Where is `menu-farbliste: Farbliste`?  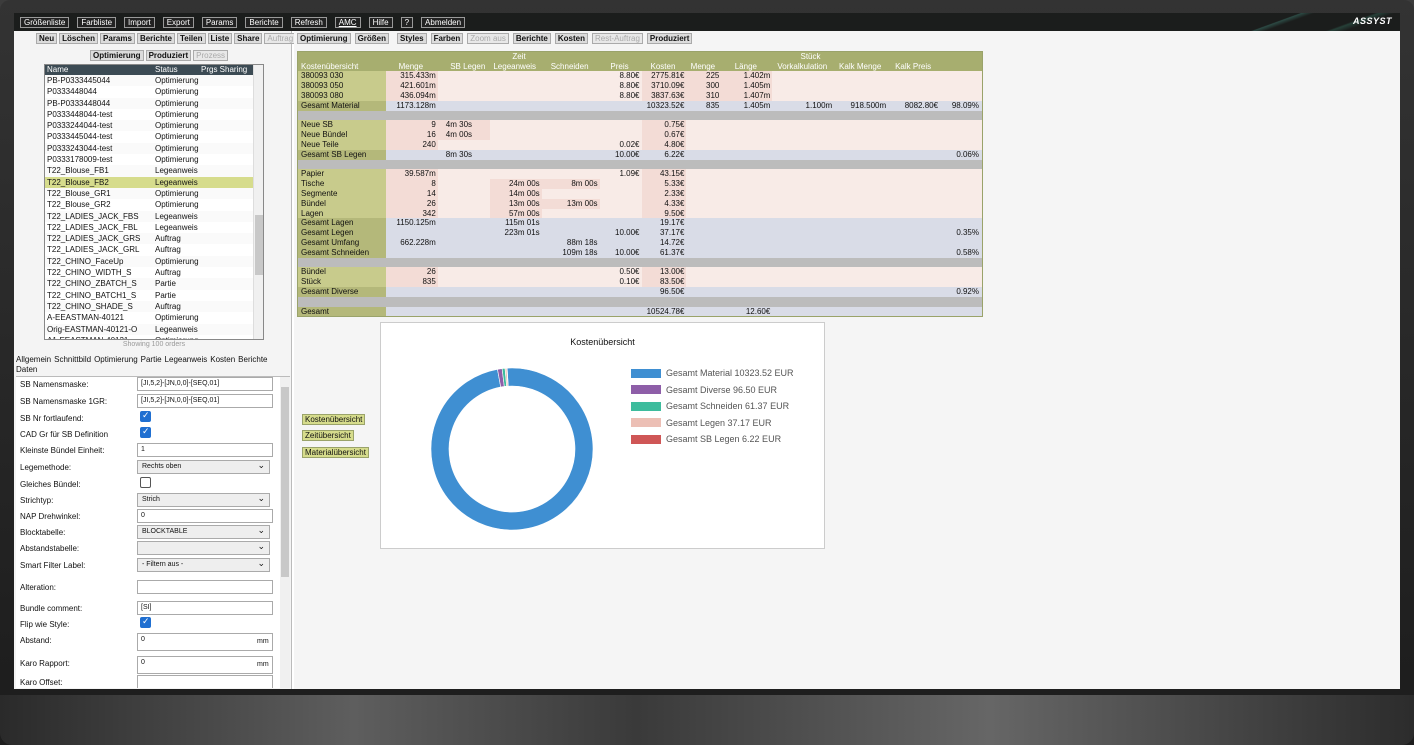 menu-farbliste: Farbliste is located at coordinates (97, 22).